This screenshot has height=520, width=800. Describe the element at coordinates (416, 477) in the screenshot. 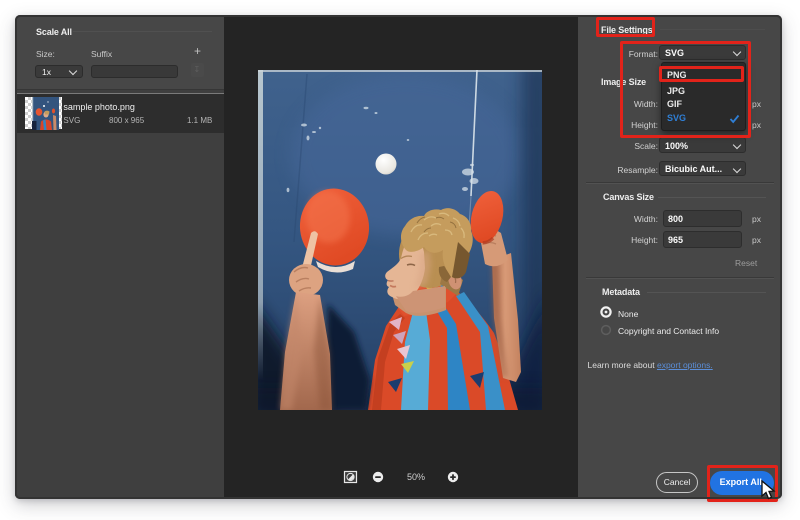

I see `svg-text: 50%` at that location.